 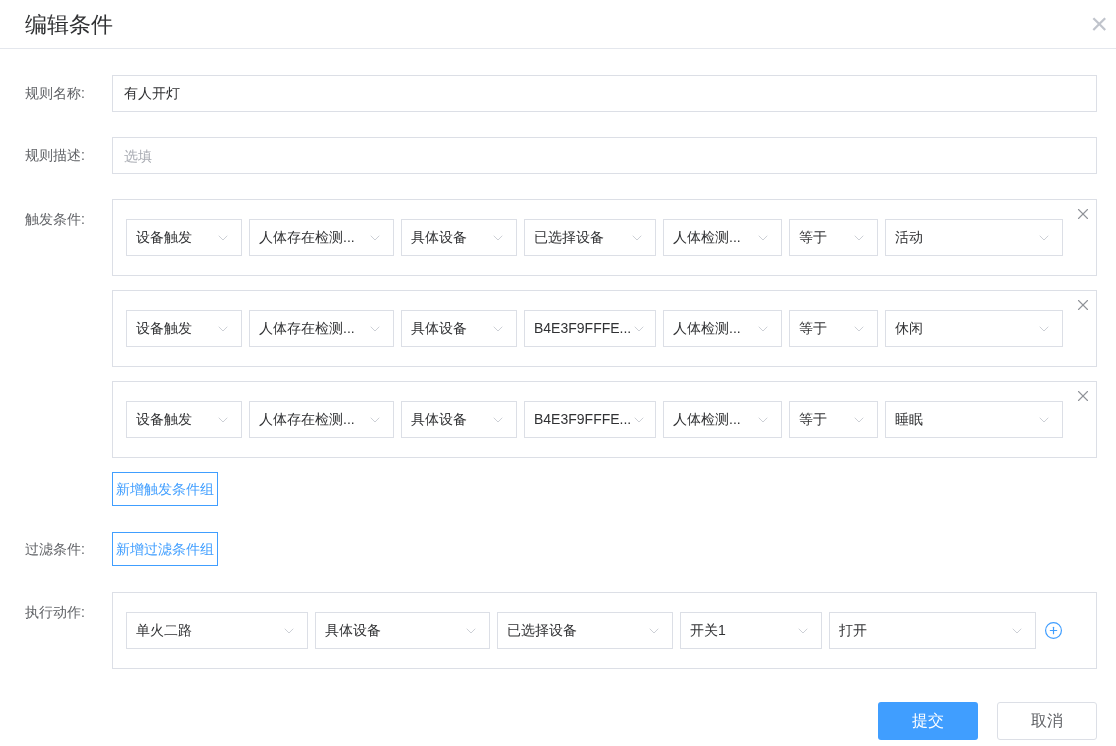 What do you see at coordinates (55, 93) in the screenshot?
I see `field-label: 规则名称:` at bounding box center [55, 93].